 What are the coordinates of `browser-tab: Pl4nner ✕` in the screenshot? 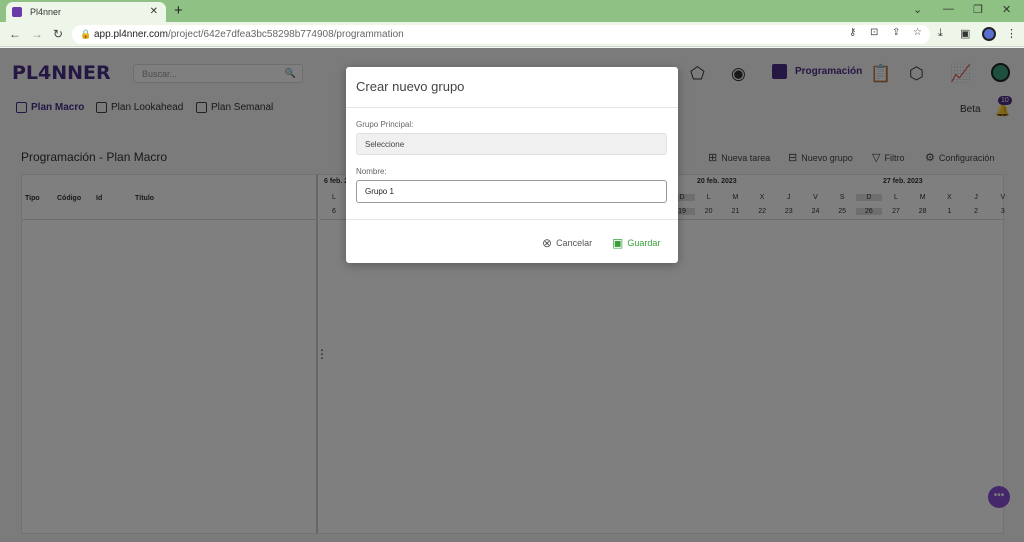 It's located at (86, 12).